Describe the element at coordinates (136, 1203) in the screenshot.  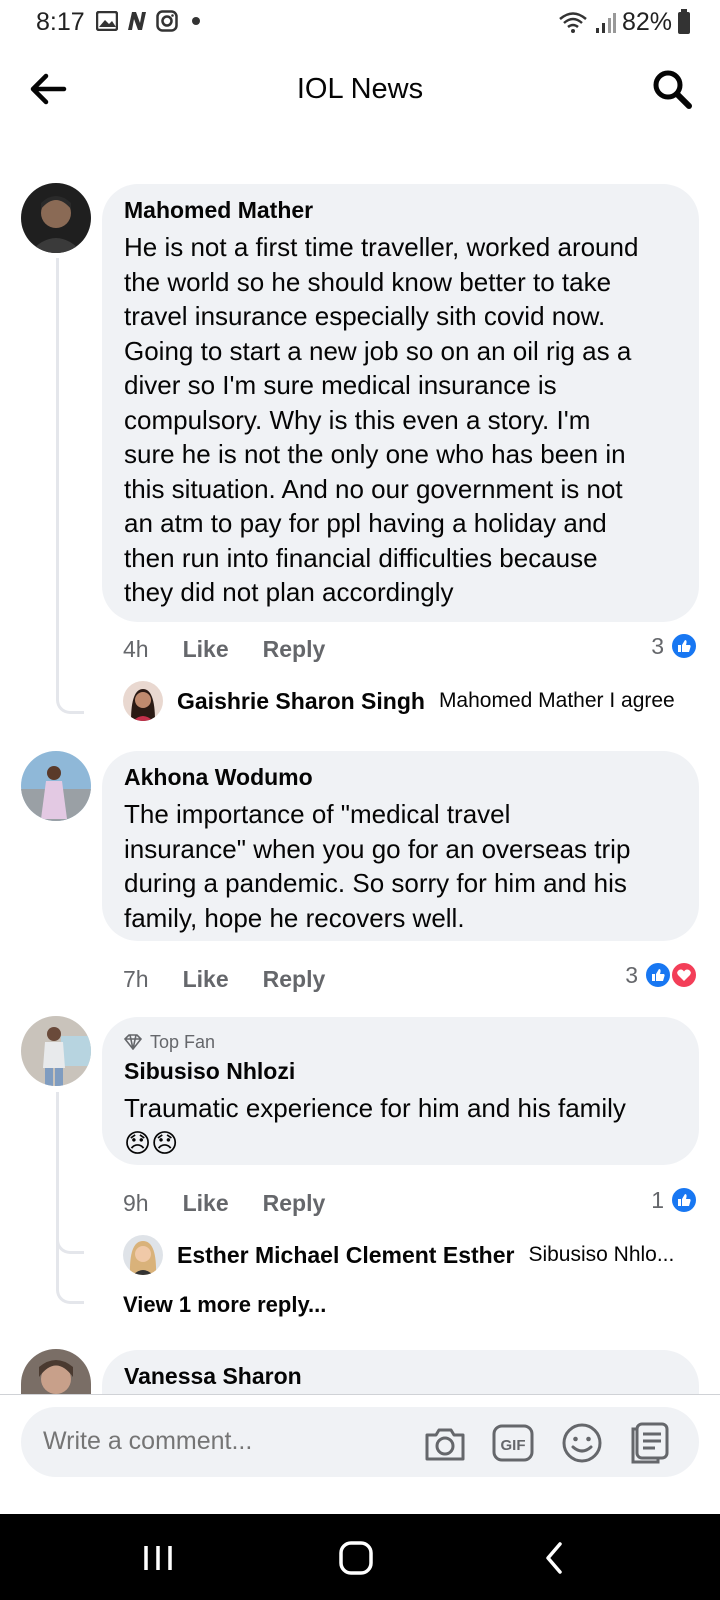
I see `comment-time: 9h` at that location.